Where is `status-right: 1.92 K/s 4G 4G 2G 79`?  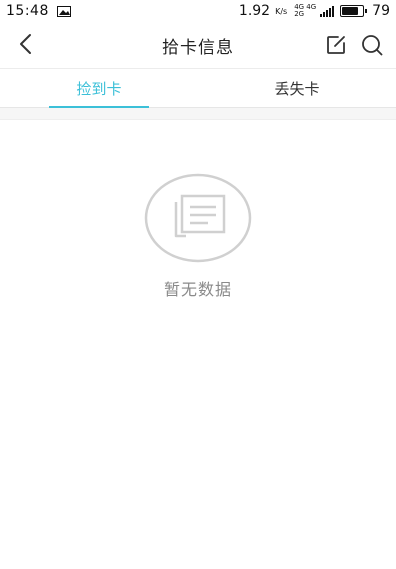
status-right: 1.92 K/s 4G 4G 2G 79 is located at coordinates (314, 11).